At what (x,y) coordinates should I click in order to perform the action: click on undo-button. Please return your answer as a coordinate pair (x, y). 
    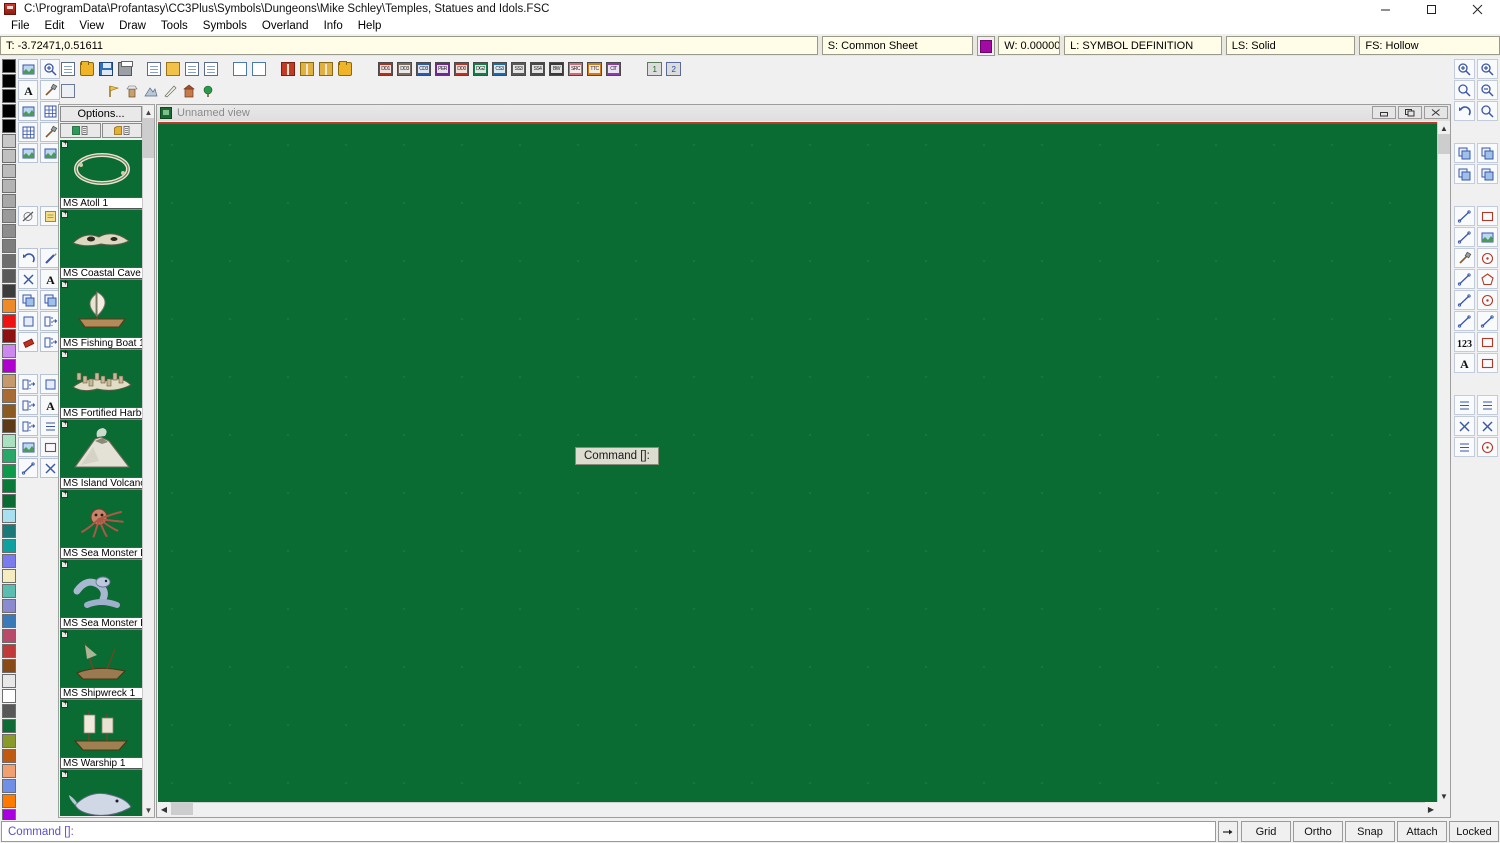
    Looking at the image, I should click on (28, 258).